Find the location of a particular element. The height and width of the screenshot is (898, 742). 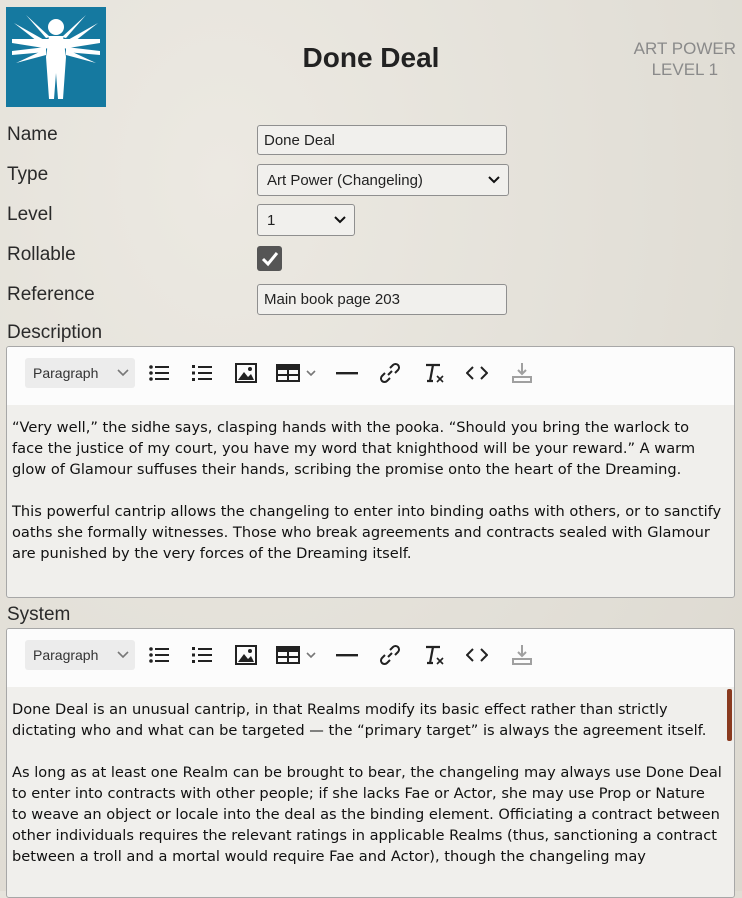

reference-label: Reference is located at coordinates (51, 294).